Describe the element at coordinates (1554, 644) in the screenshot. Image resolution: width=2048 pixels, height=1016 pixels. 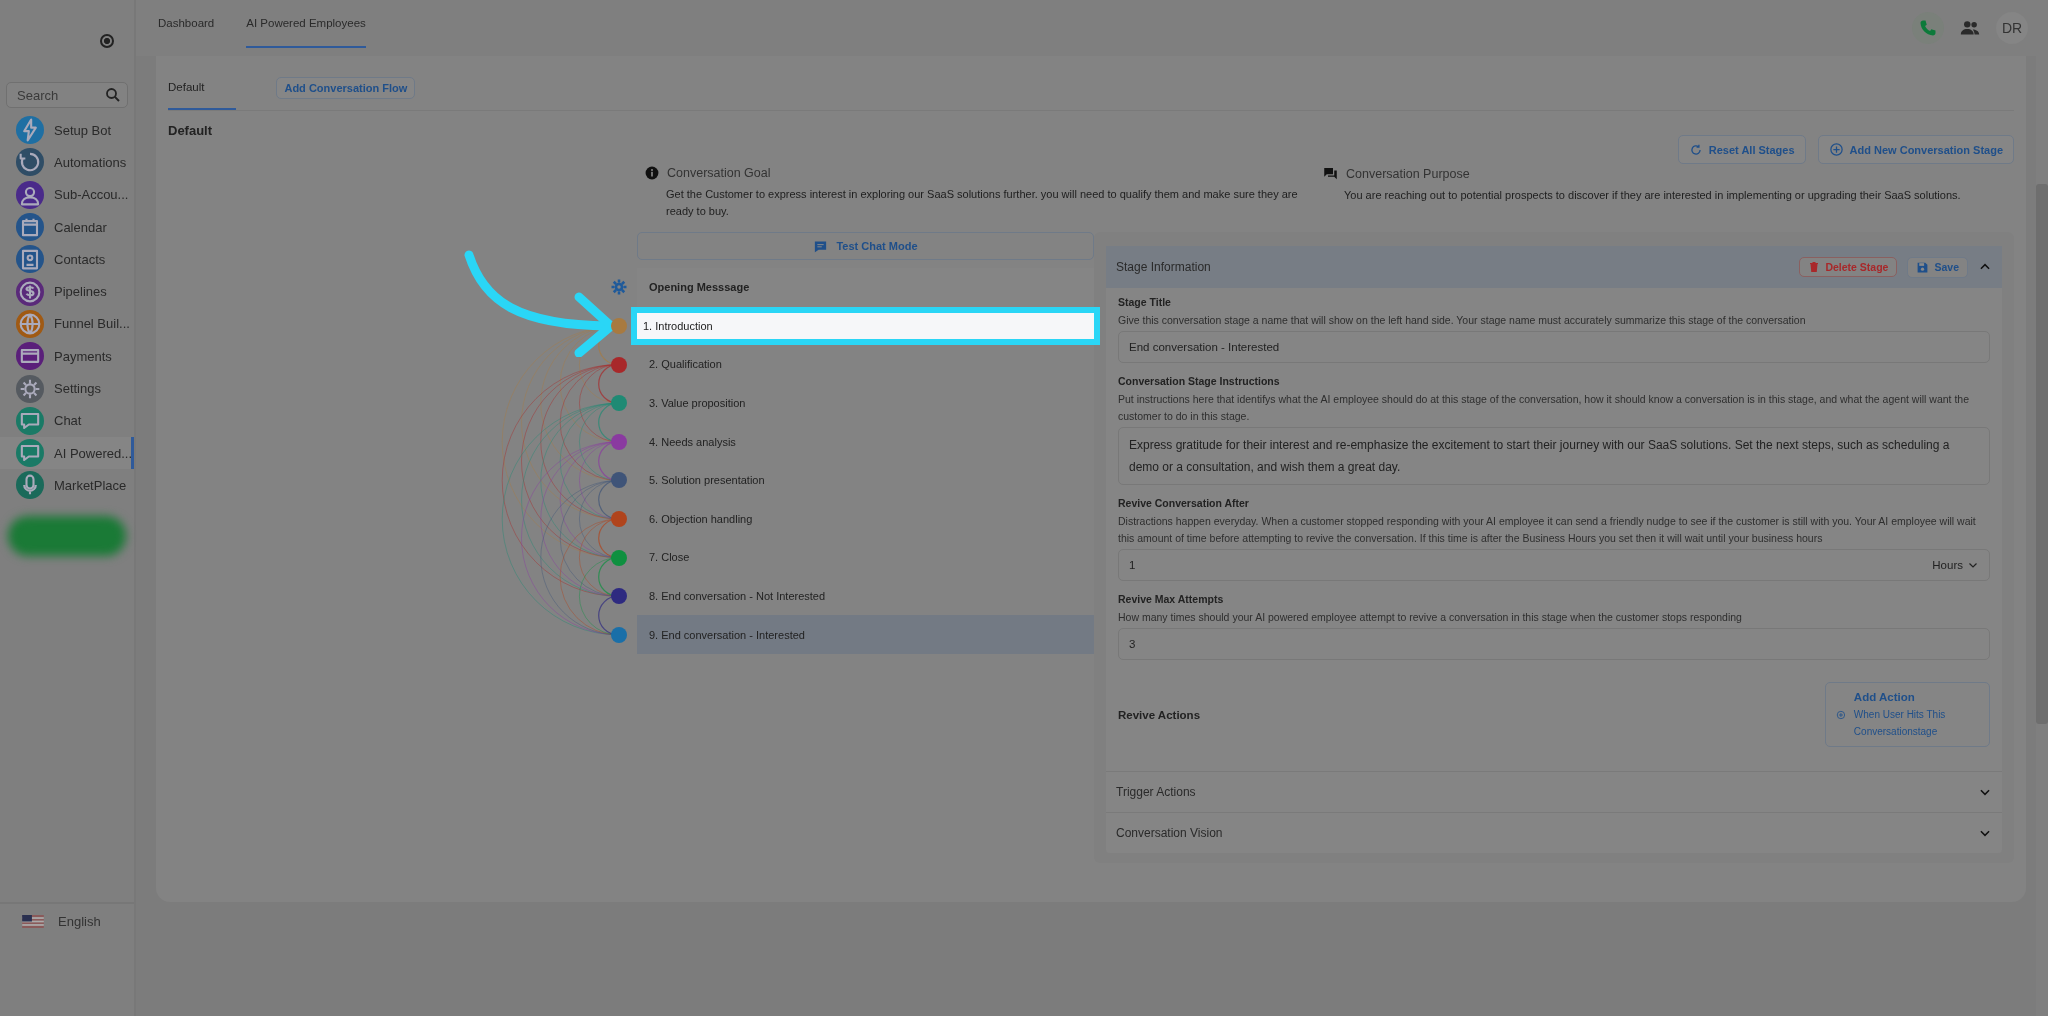
I see `input-field: 3` at that location.